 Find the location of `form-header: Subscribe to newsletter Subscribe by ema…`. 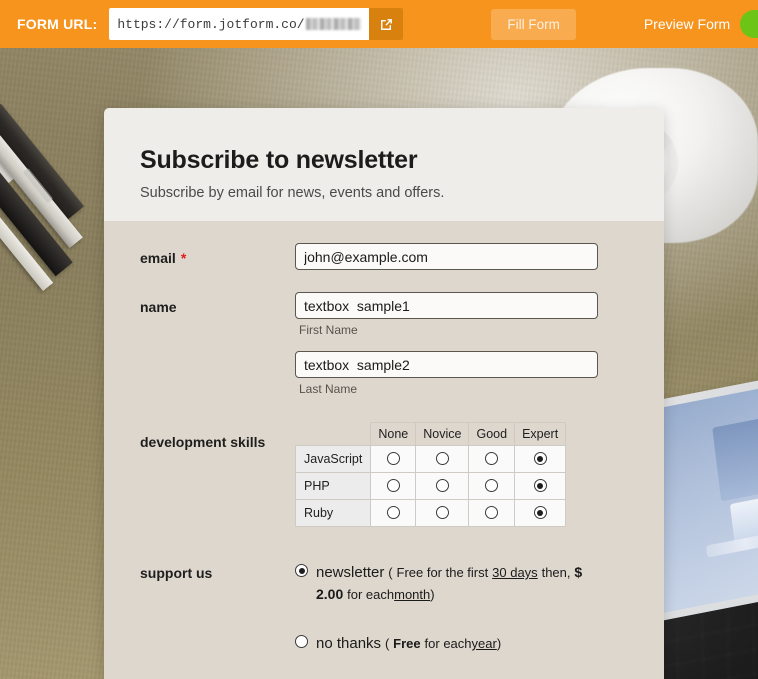

form-header: Subscribe to newsletter Subscribe by ema… is located at coordinates (384, 164).